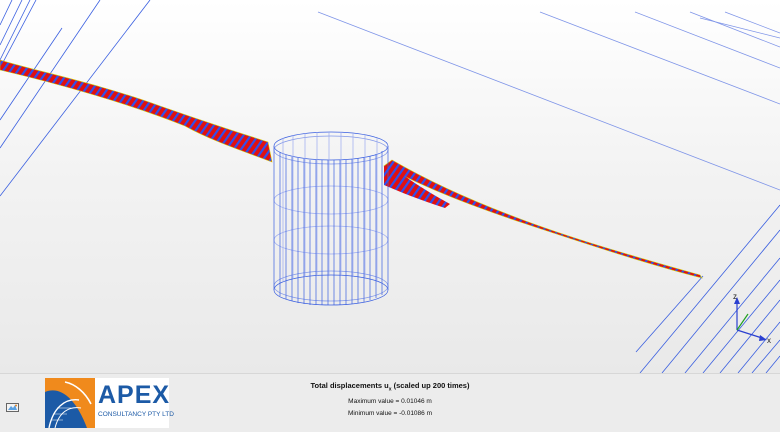 This screenshot has width=780, height=432. I want to click on legend-min-value: Minimum value = -0.01086 m, so click(390, 413).